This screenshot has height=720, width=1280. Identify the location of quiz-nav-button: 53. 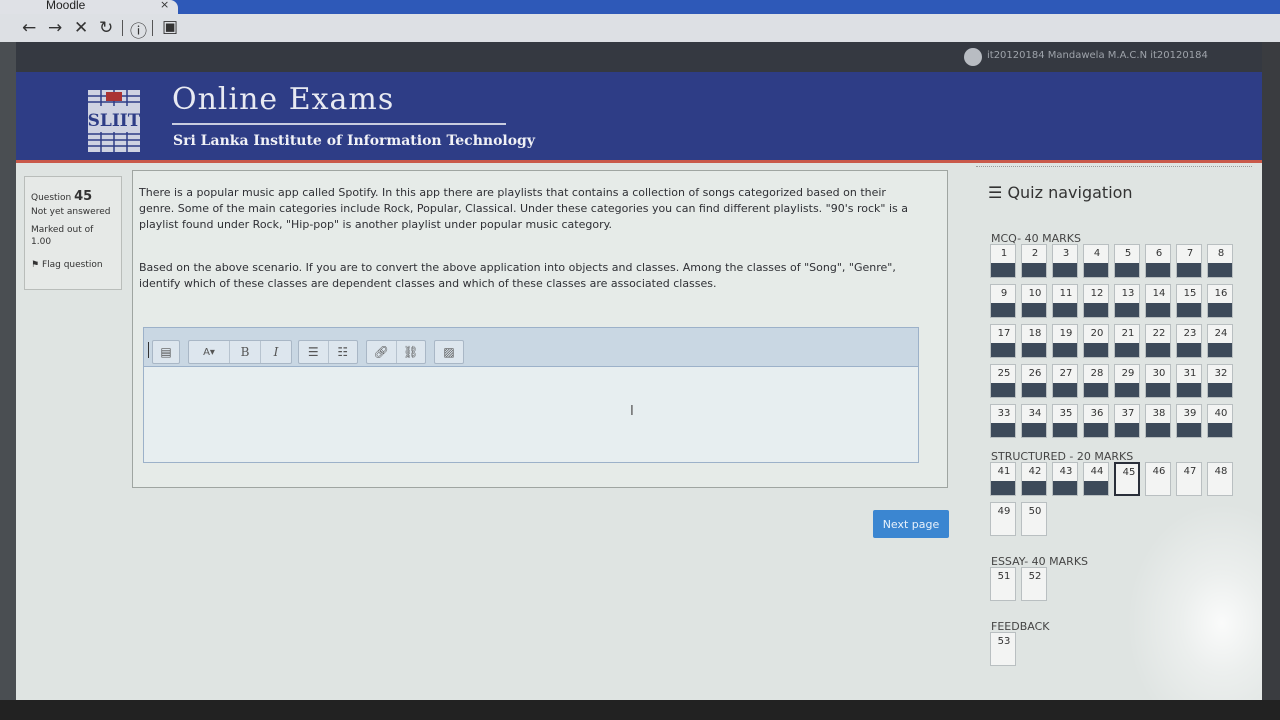
(1003, 649).